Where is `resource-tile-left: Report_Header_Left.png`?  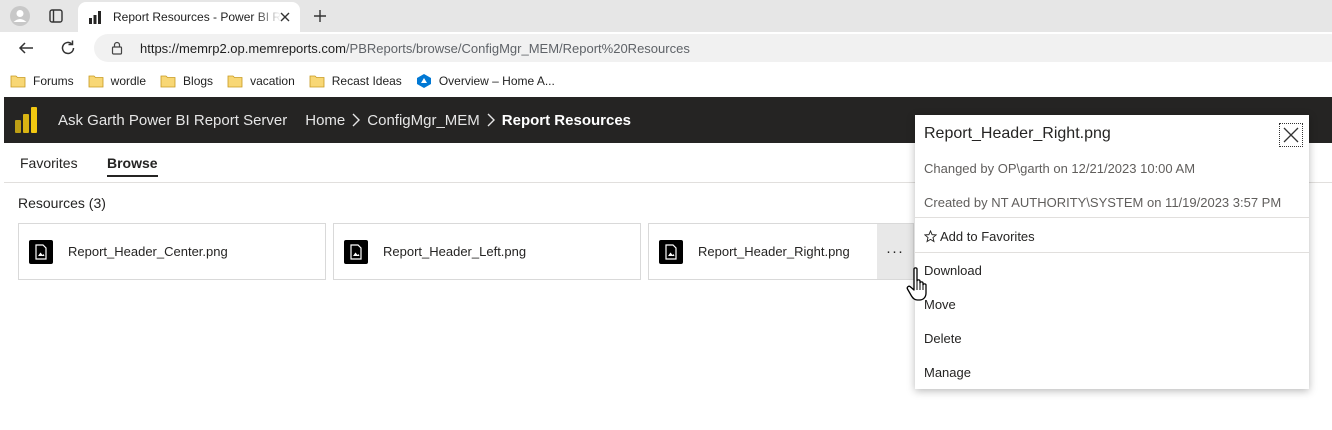 resource-tile-left: Report_Header_Left.png is located at coordinates (487, 251).